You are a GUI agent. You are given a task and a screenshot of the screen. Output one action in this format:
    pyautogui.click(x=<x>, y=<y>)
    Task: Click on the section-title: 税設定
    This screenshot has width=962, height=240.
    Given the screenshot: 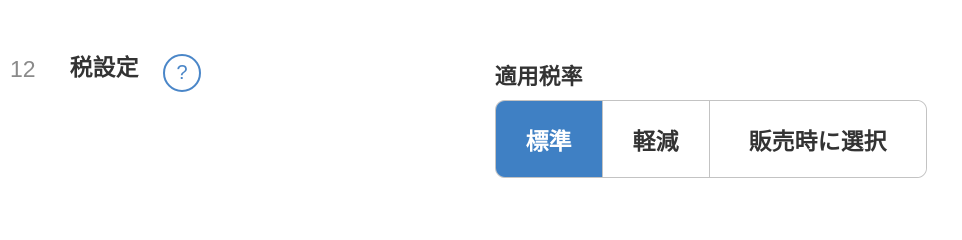 What is the action you would take?
    pyautogui.click(x=104, y=68)
    